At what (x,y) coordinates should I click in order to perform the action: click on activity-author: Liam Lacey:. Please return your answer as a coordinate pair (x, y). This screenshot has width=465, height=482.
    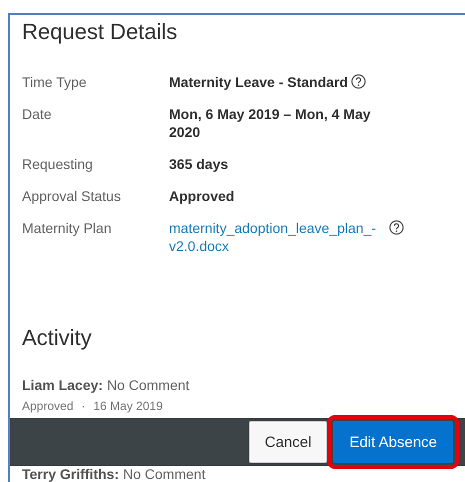
    Looking at the image, I should click on (62, 385).